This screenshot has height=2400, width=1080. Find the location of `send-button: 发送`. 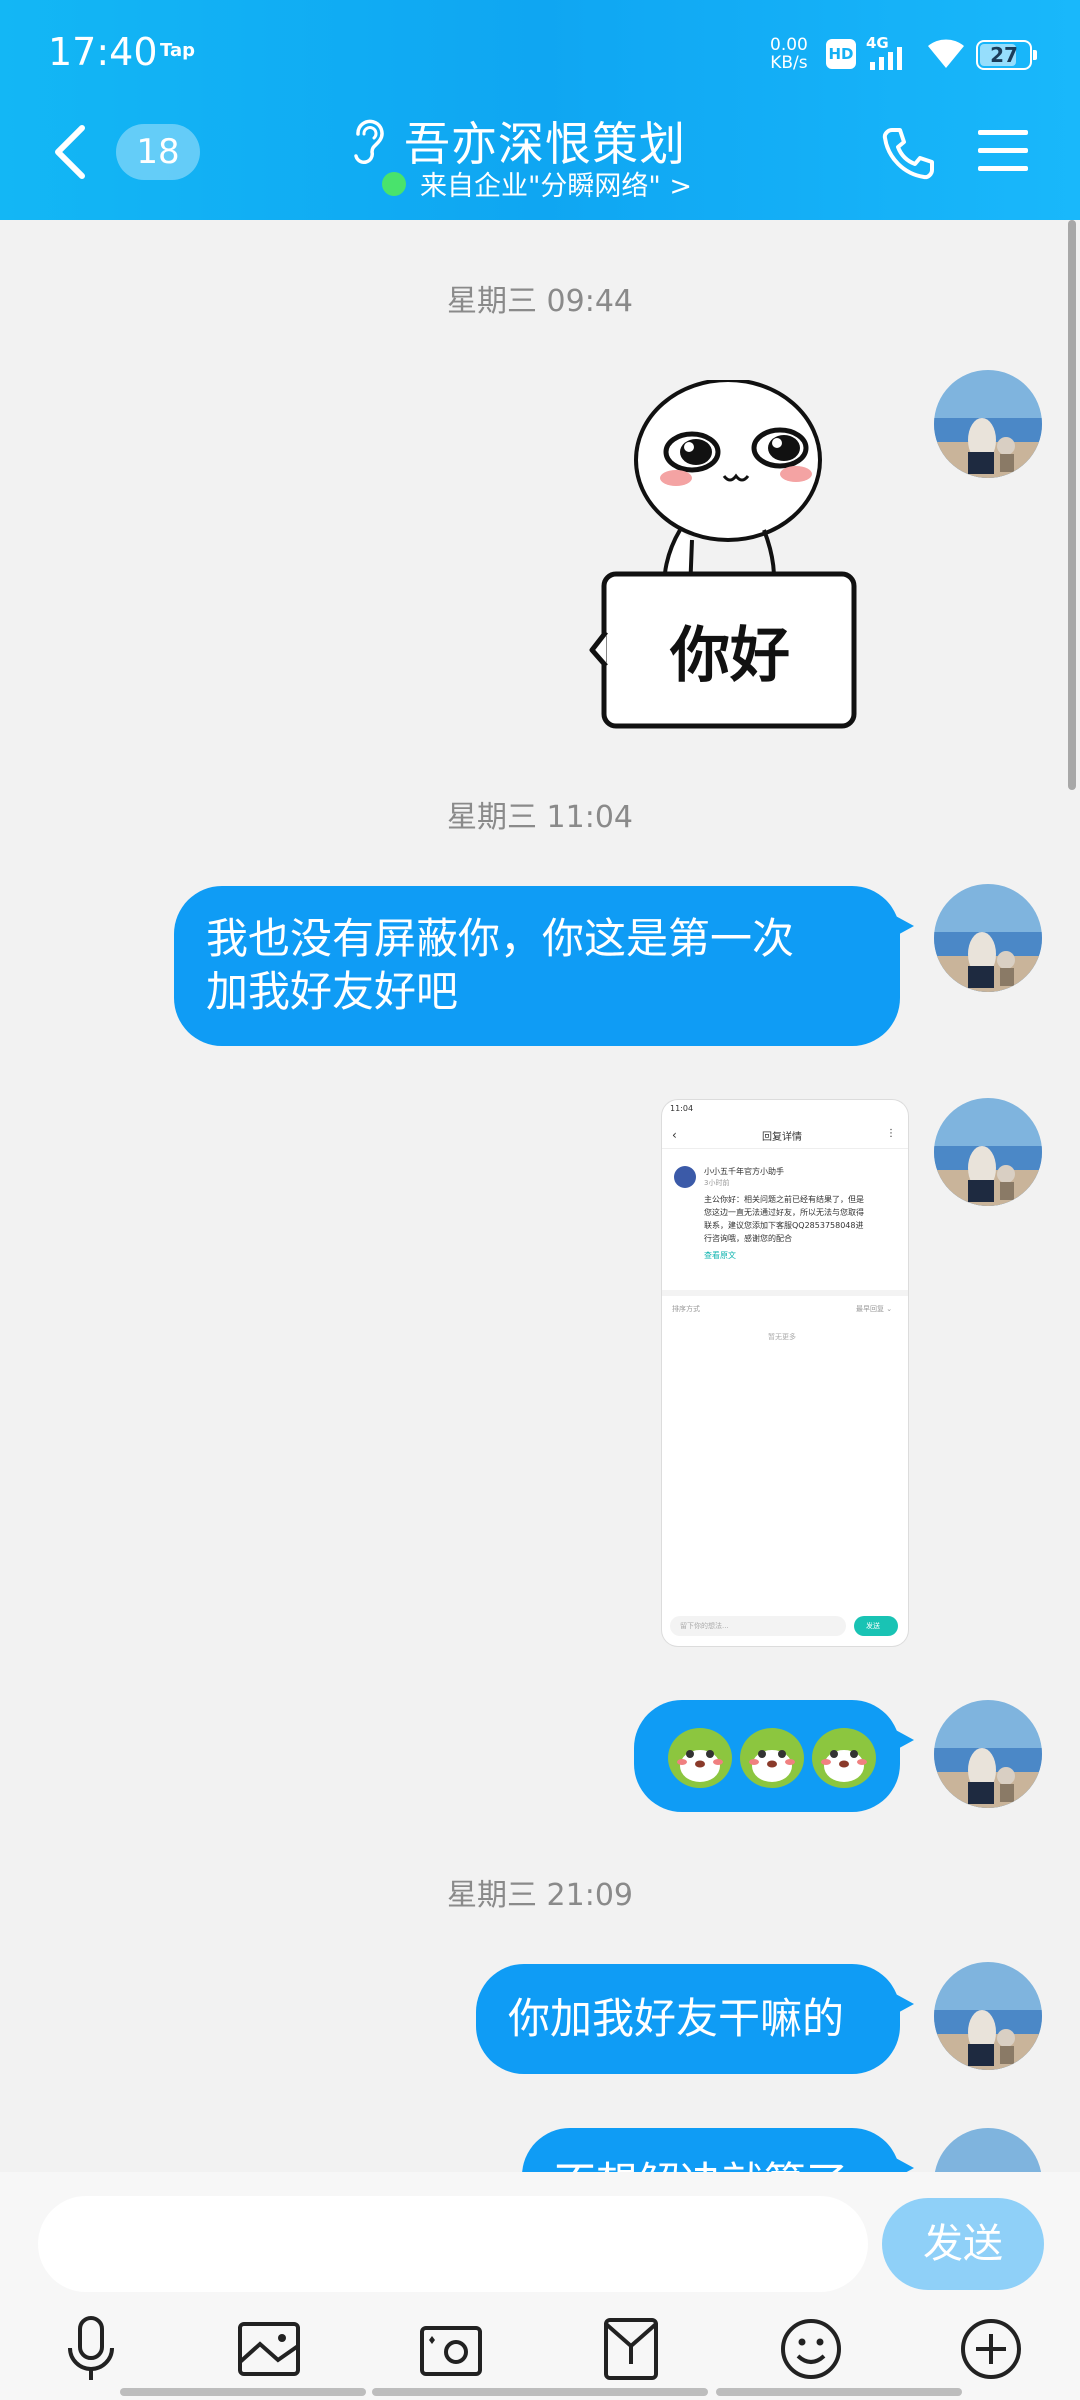

send-button: 发送 is located at coordinates (963, 2244).